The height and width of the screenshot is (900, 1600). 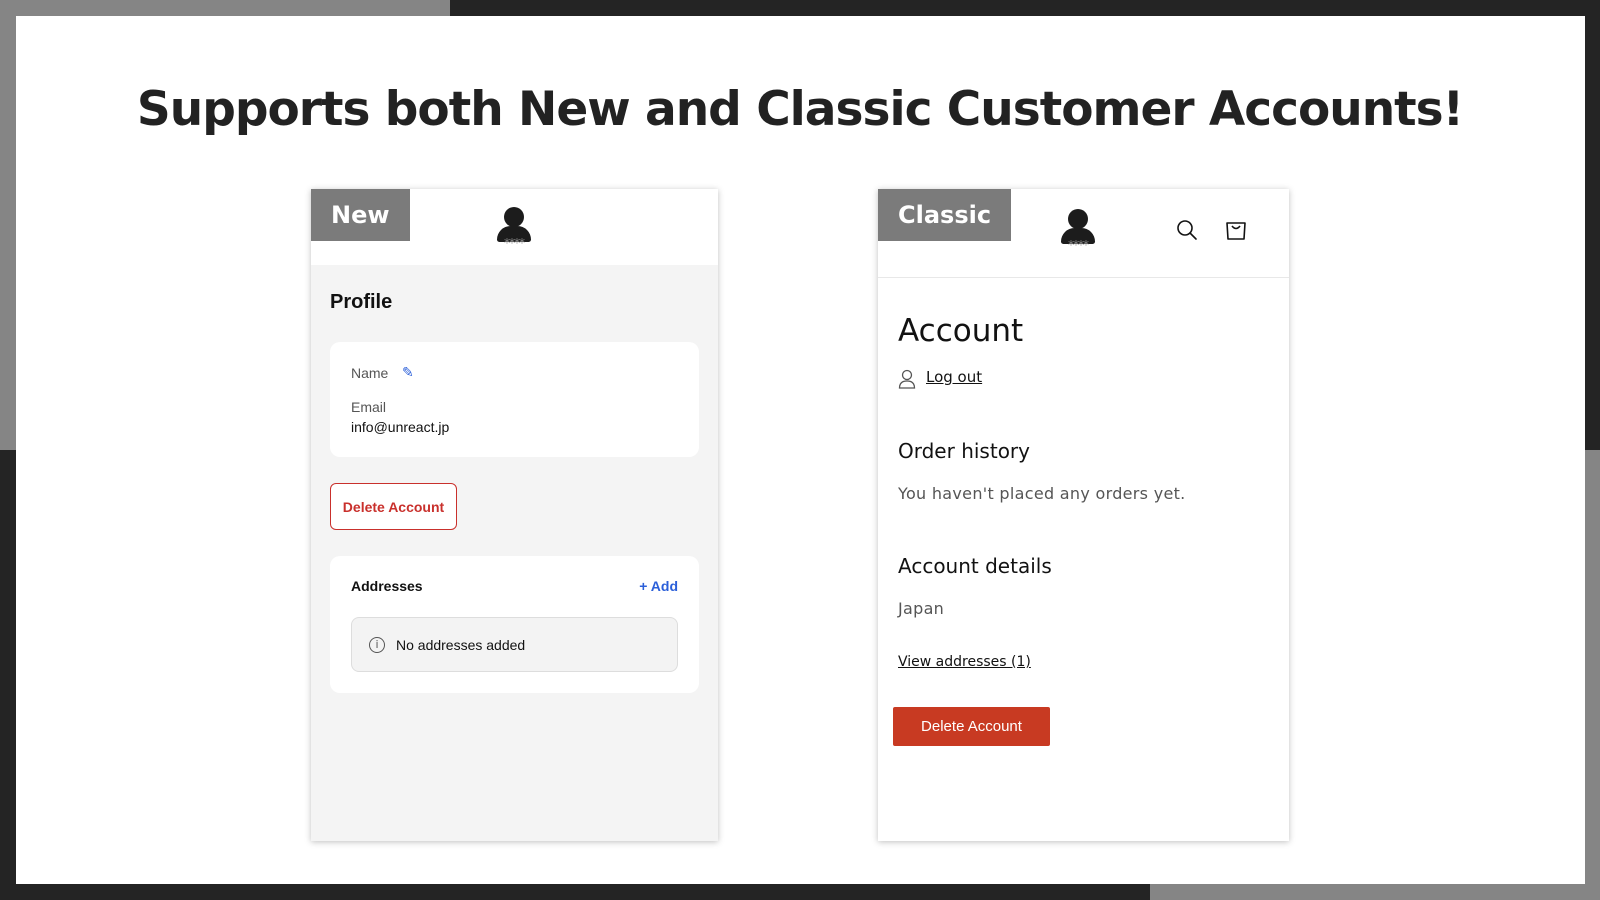 What do you see at coordinates (360, 215) in the screenshot?
I see `new-tag: New` at bounding box center [360, 215].